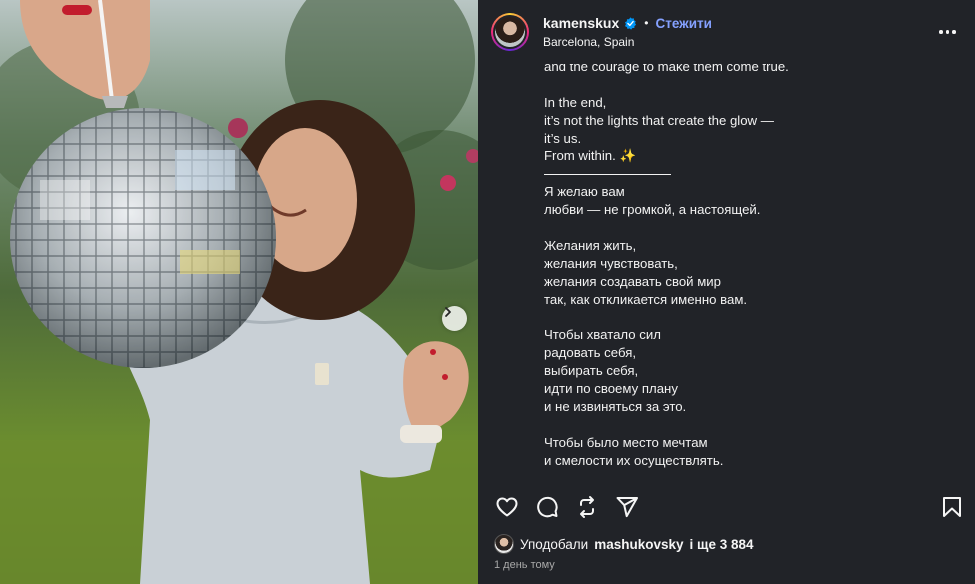  What do you see at coordinates (591, 371) in the screenshot?
I see `caption-line: выбирать себя,` at bounding box center [591, 371].